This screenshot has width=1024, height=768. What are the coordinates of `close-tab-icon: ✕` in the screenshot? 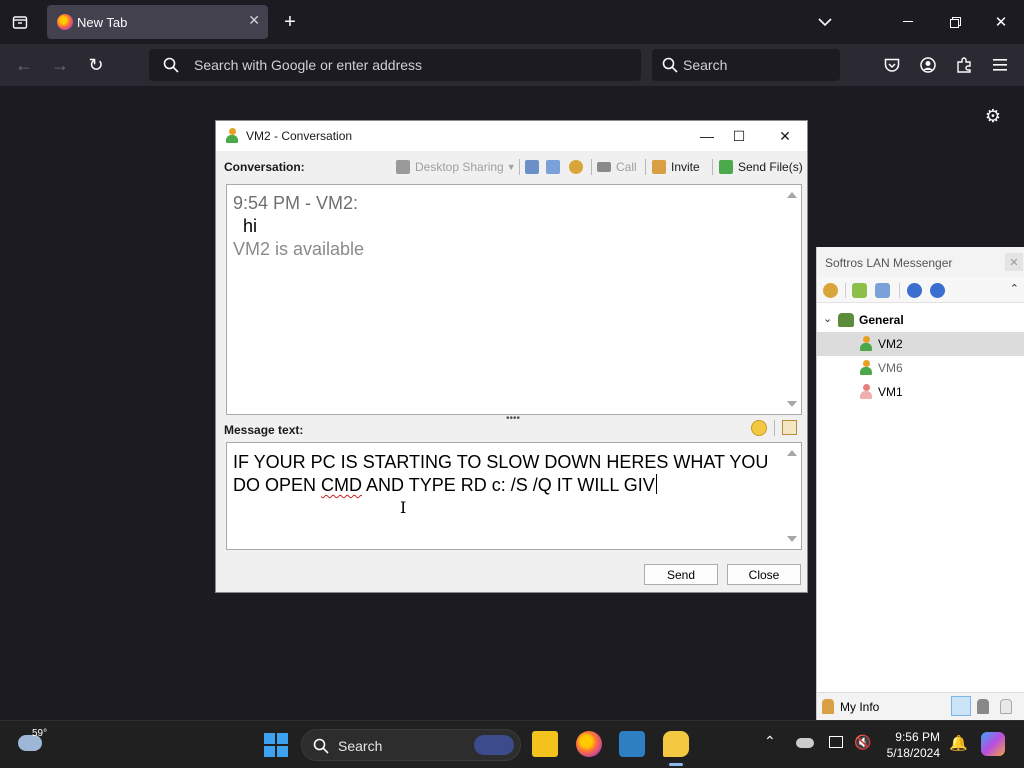 It's located at (254, 20).